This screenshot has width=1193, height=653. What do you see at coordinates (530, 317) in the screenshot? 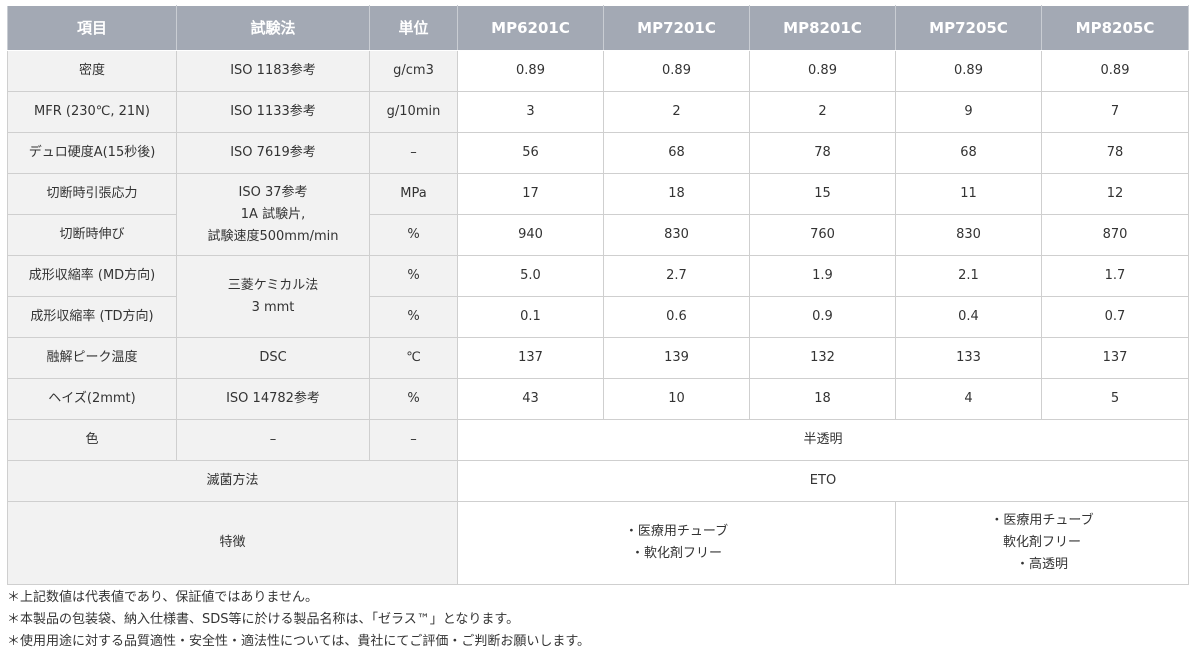
I see `value-cell: 0.1` at bounding box center [530, 317].